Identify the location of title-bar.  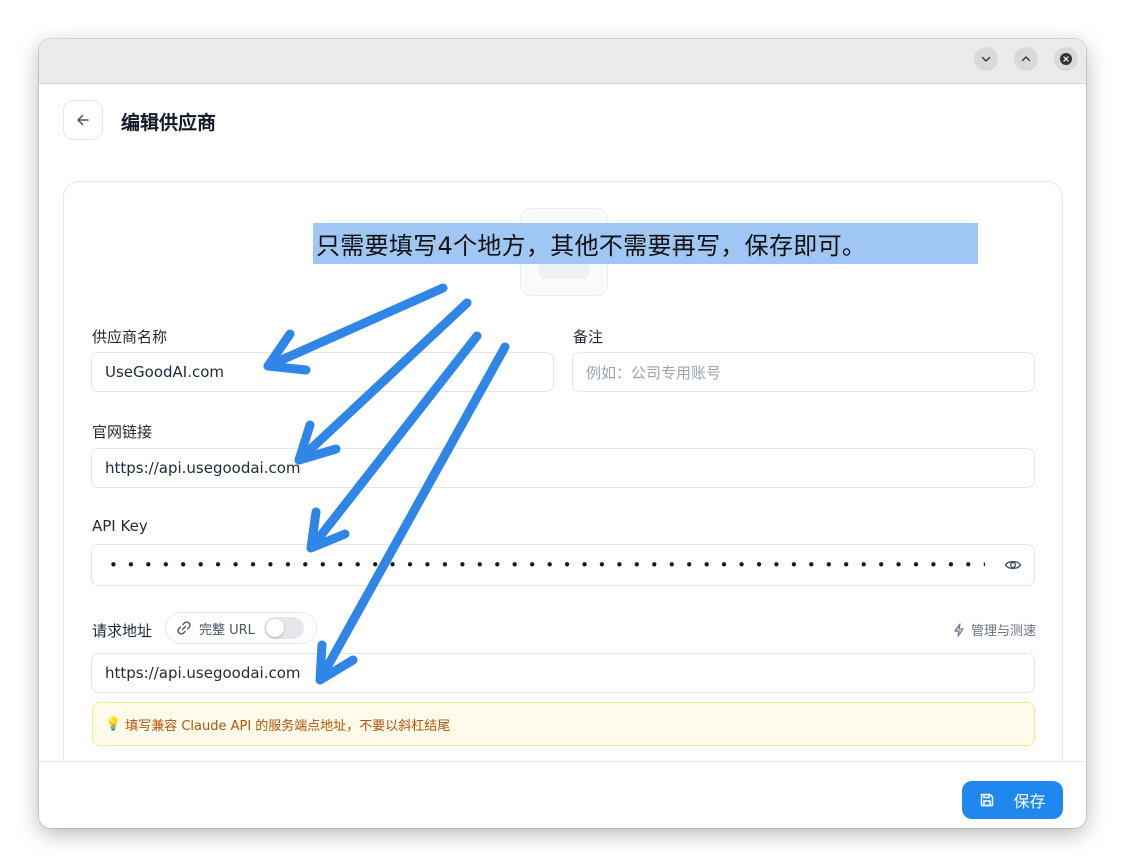
(562, 61).